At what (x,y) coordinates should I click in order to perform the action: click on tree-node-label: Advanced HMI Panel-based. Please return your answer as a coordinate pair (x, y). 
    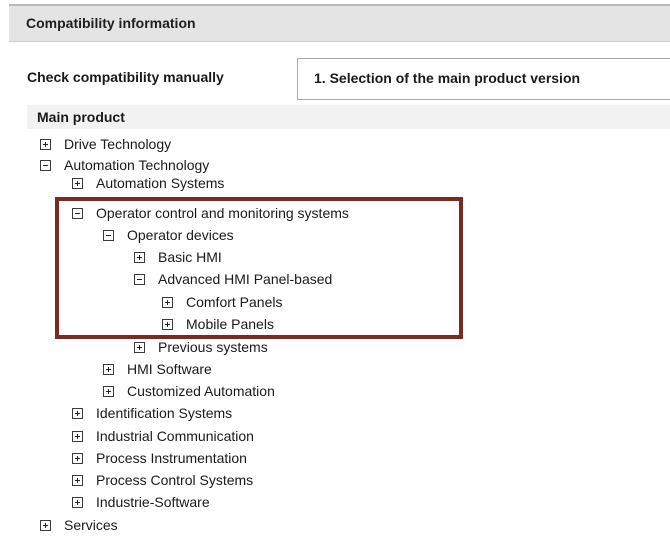
    Looking at the image, I should click on (245, 279).